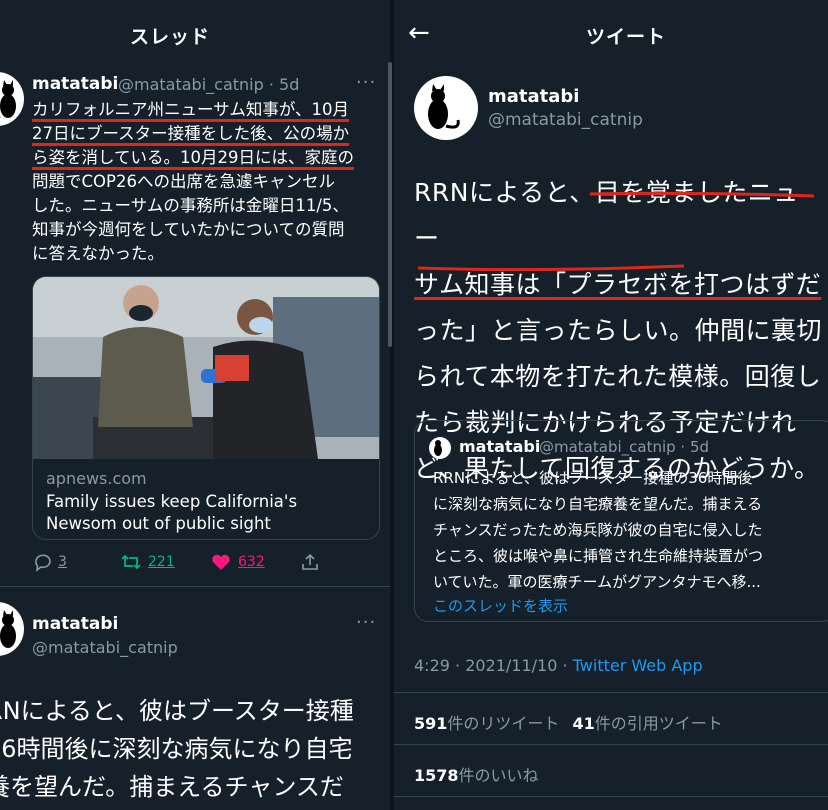  I want to click on tweet-text-line: ら姿を消している。10月29日には、家庭の, so click(193, 157).